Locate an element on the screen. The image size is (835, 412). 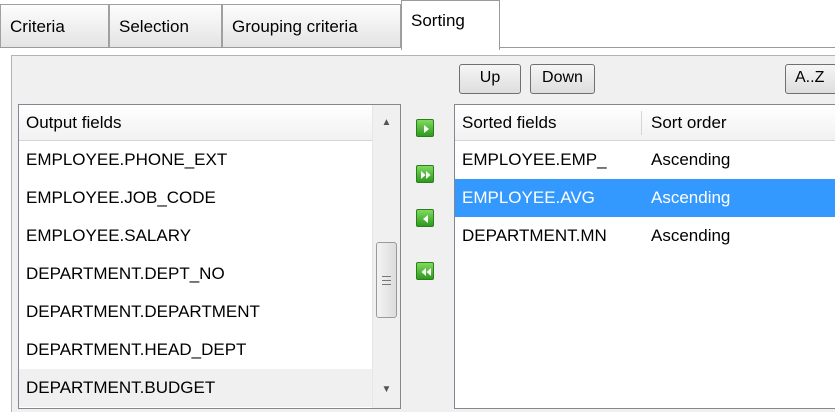
output-field-item: EMPLOYEE.PHONE_EXT is located at coordinates (196, 160).